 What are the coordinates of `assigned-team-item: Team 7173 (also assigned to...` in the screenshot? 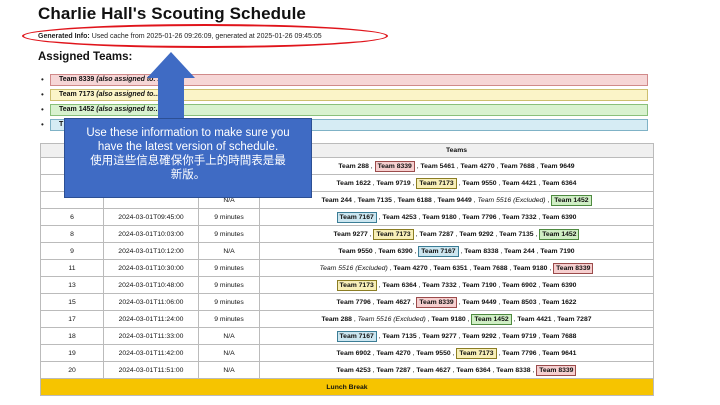 It's located at (344, 95).